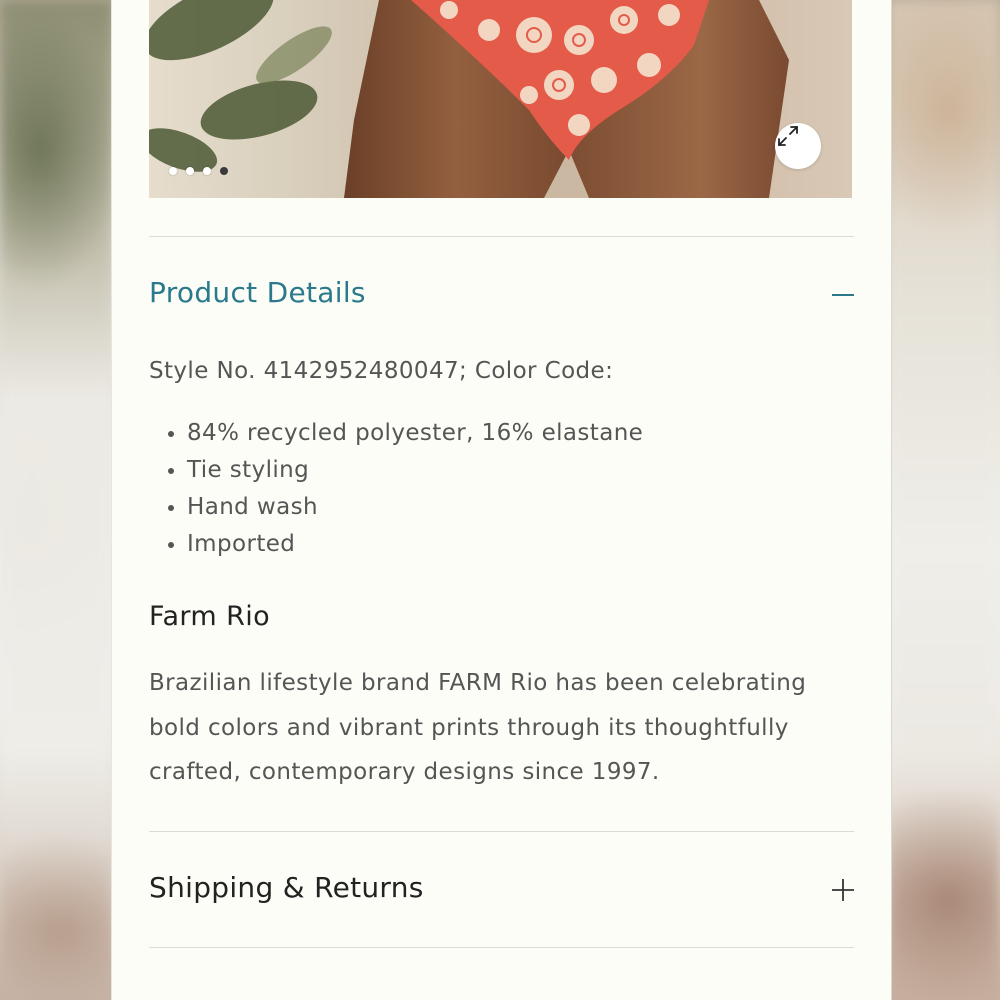 This screenshot has height=1000, width=1000. I want to click on blurred-background-left, so click(56, 500).